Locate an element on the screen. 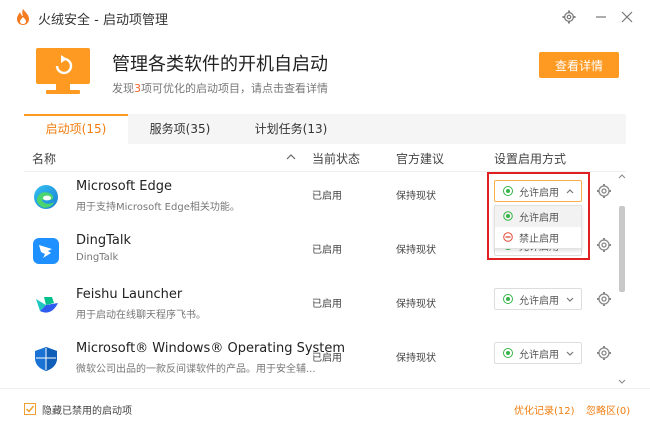  scroll-down-icon is located at coordinates (622, 381).